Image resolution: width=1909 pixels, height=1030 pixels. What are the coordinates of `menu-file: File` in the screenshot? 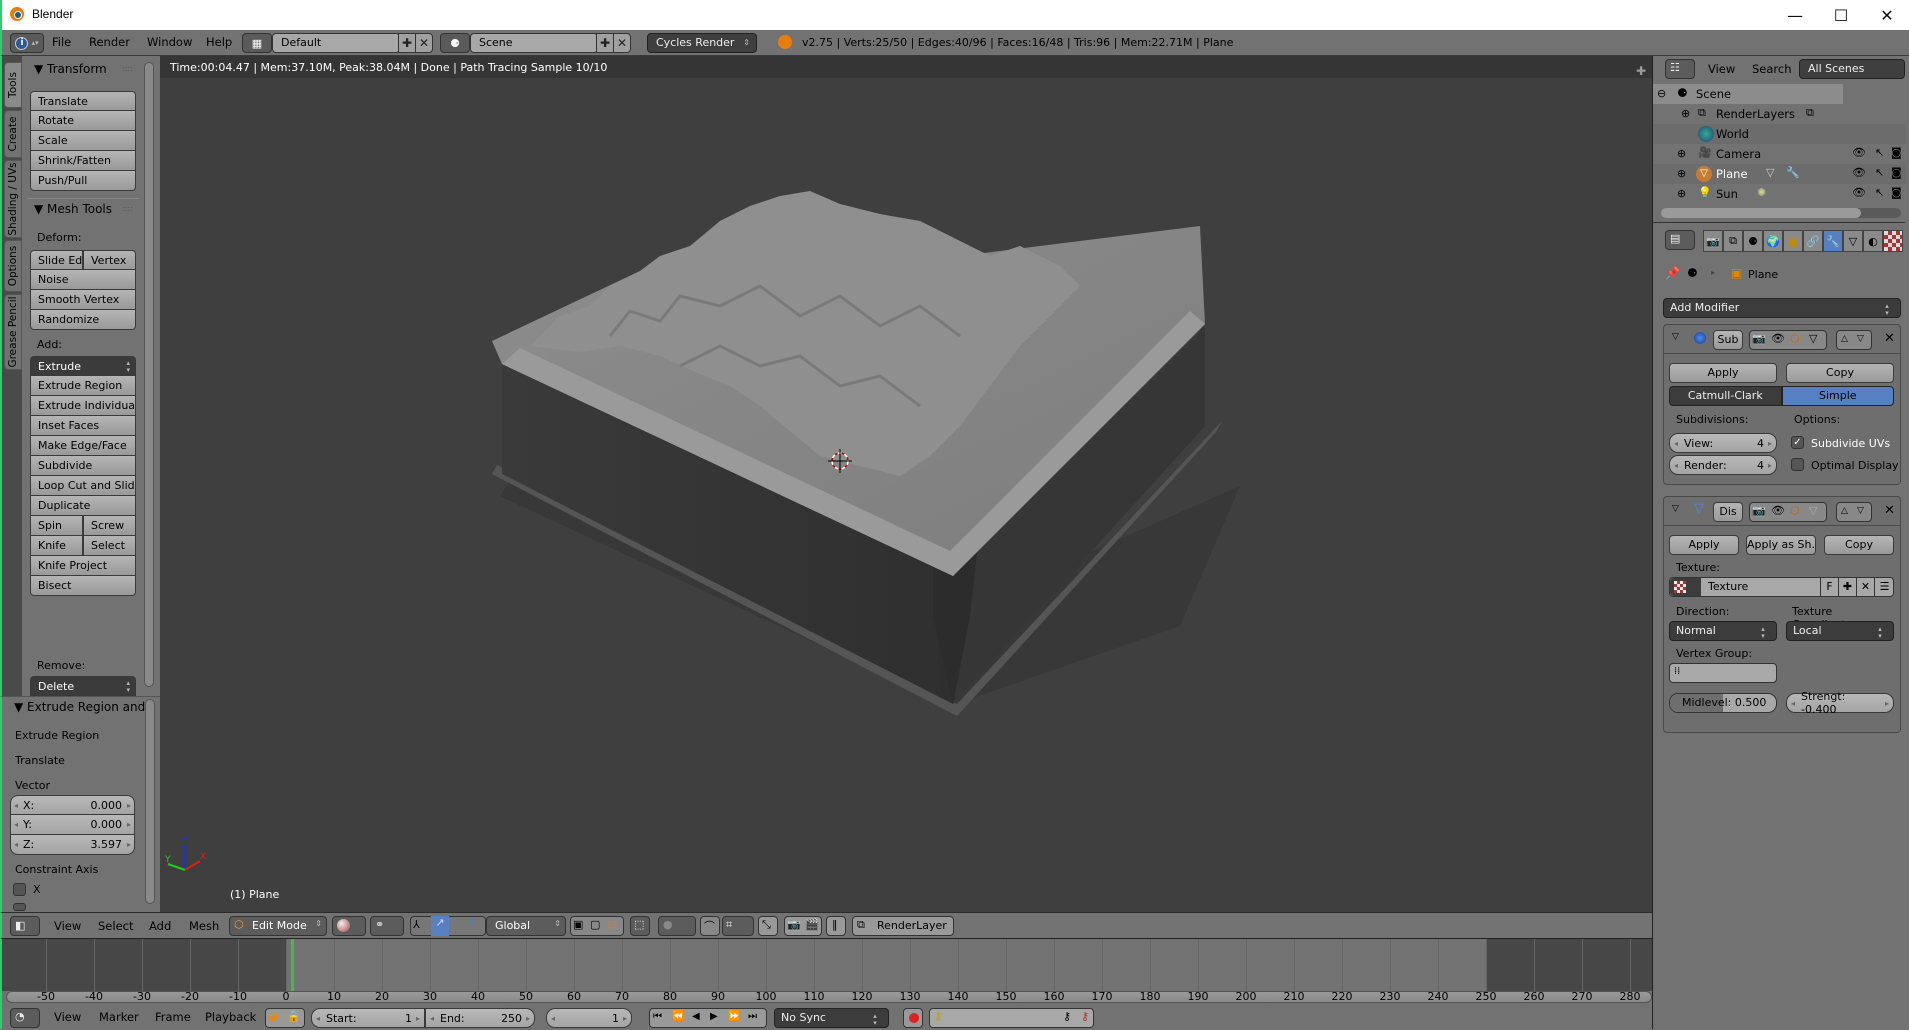 It's located at (61, 42).